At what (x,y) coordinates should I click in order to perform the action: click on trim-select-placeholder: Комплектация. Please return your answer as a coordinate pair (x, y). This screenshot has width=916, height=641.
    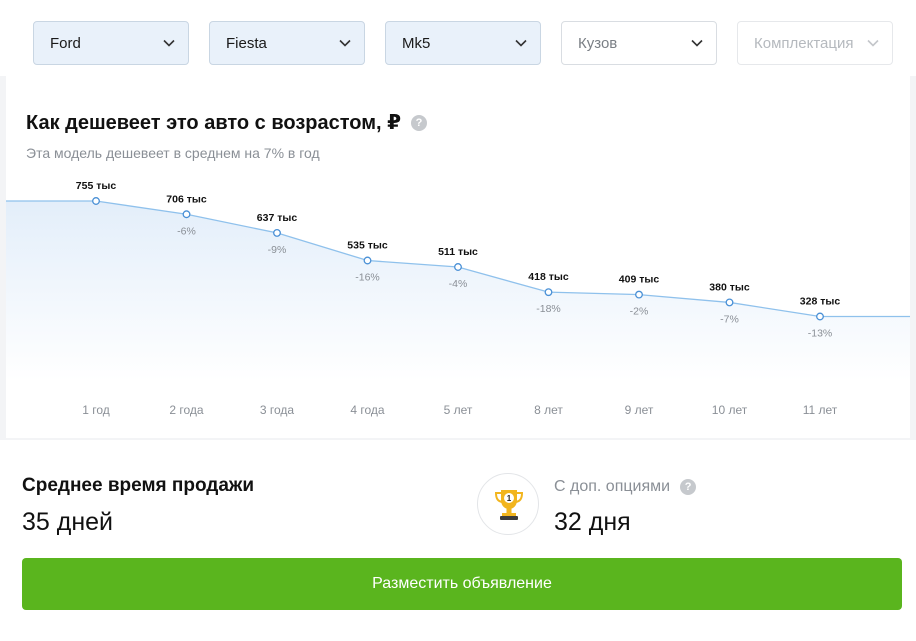
    Looking at the image, I should click on (804, 43).